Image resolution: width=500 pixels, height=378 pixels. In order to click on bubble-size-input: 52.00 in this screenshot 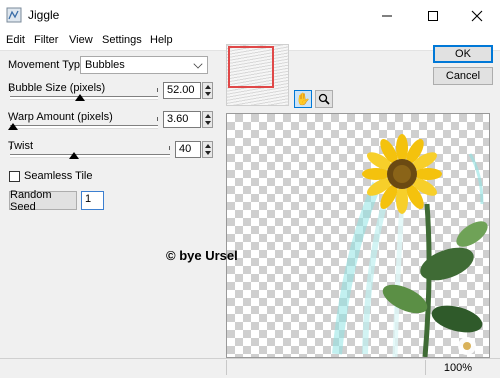, I will do `click(182, 90)`.